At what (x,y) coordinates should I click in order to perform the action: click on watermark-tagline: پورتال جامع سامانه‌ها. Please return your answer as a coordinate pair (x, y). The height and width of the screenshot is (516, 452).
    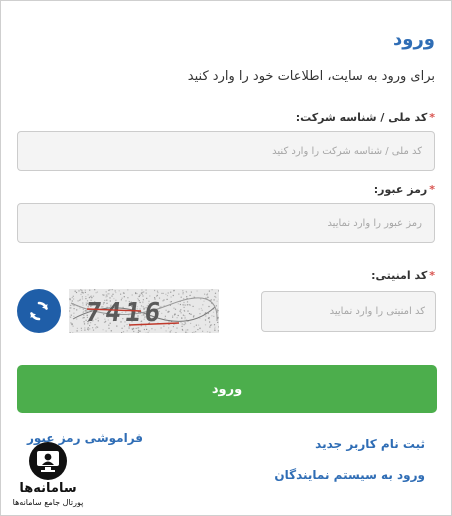
    Looking at the image, I should click on (48, 502).